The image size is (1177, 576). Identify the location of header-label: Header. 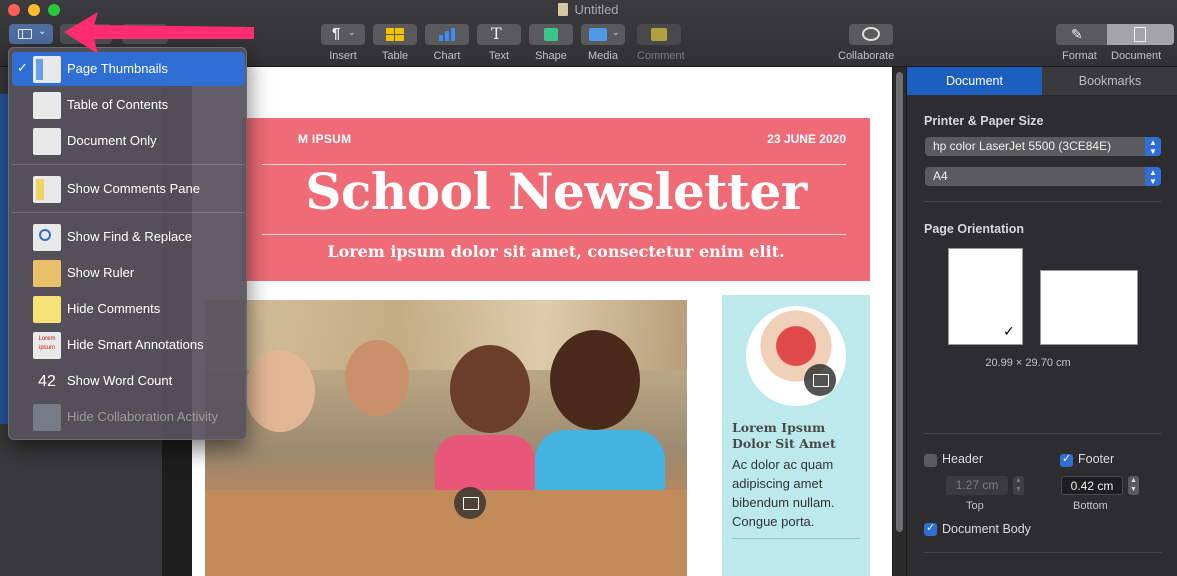
(962, 459).